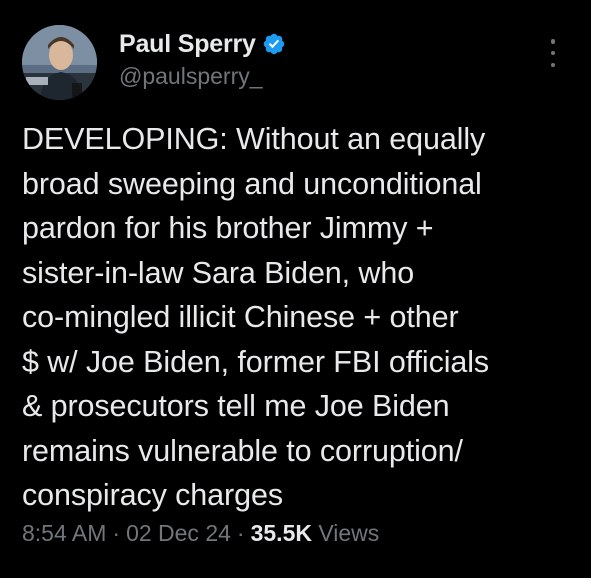 Image resolution: width=591 pixels, height=578 pixels. Describe the element at coordinates (236, 406) in the screenshot. I see `tweet-text-line: & prosecutors tell me Joe Biden` at that location.